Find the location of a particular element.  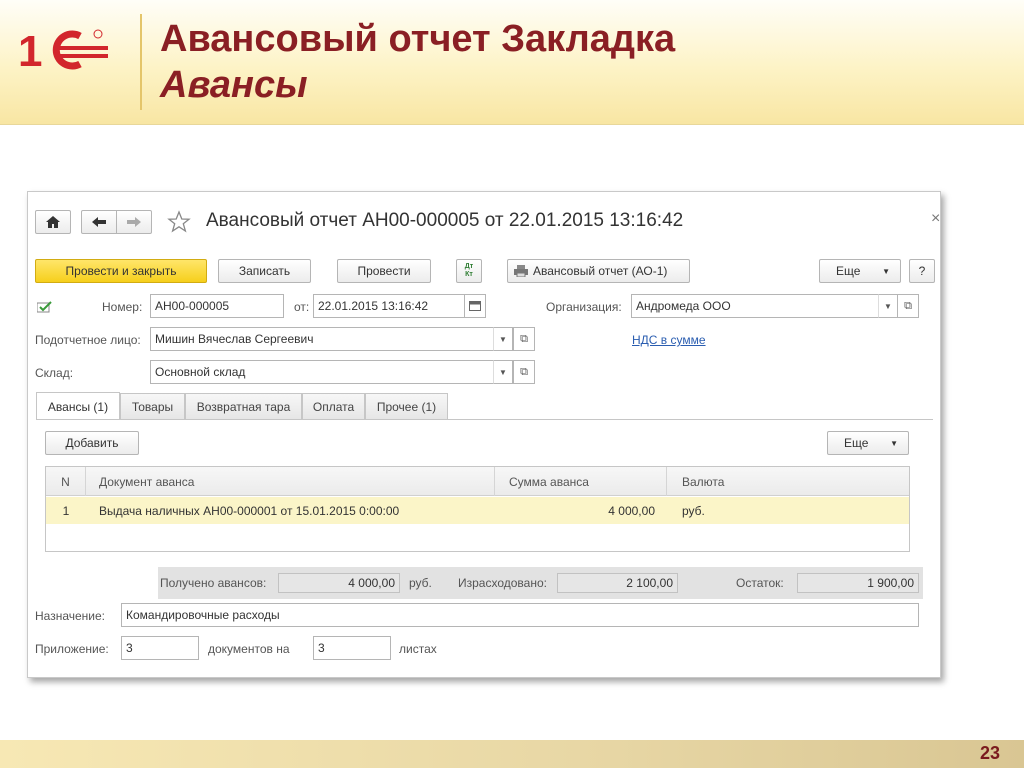

warehouse-dropdown: ▼ is located at coordinates (503, 372).